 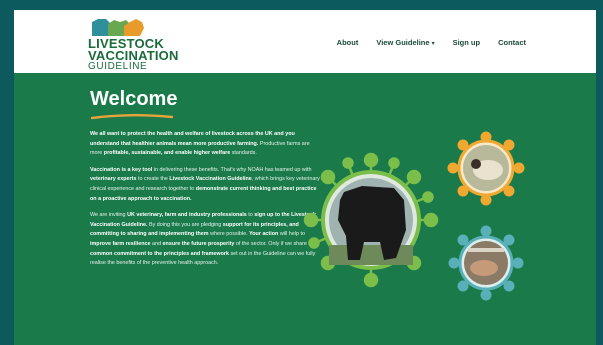 What do you see at coordinates (484, 268) in the screenshot?
I see `pig-image` at bounding box center [484, 268].